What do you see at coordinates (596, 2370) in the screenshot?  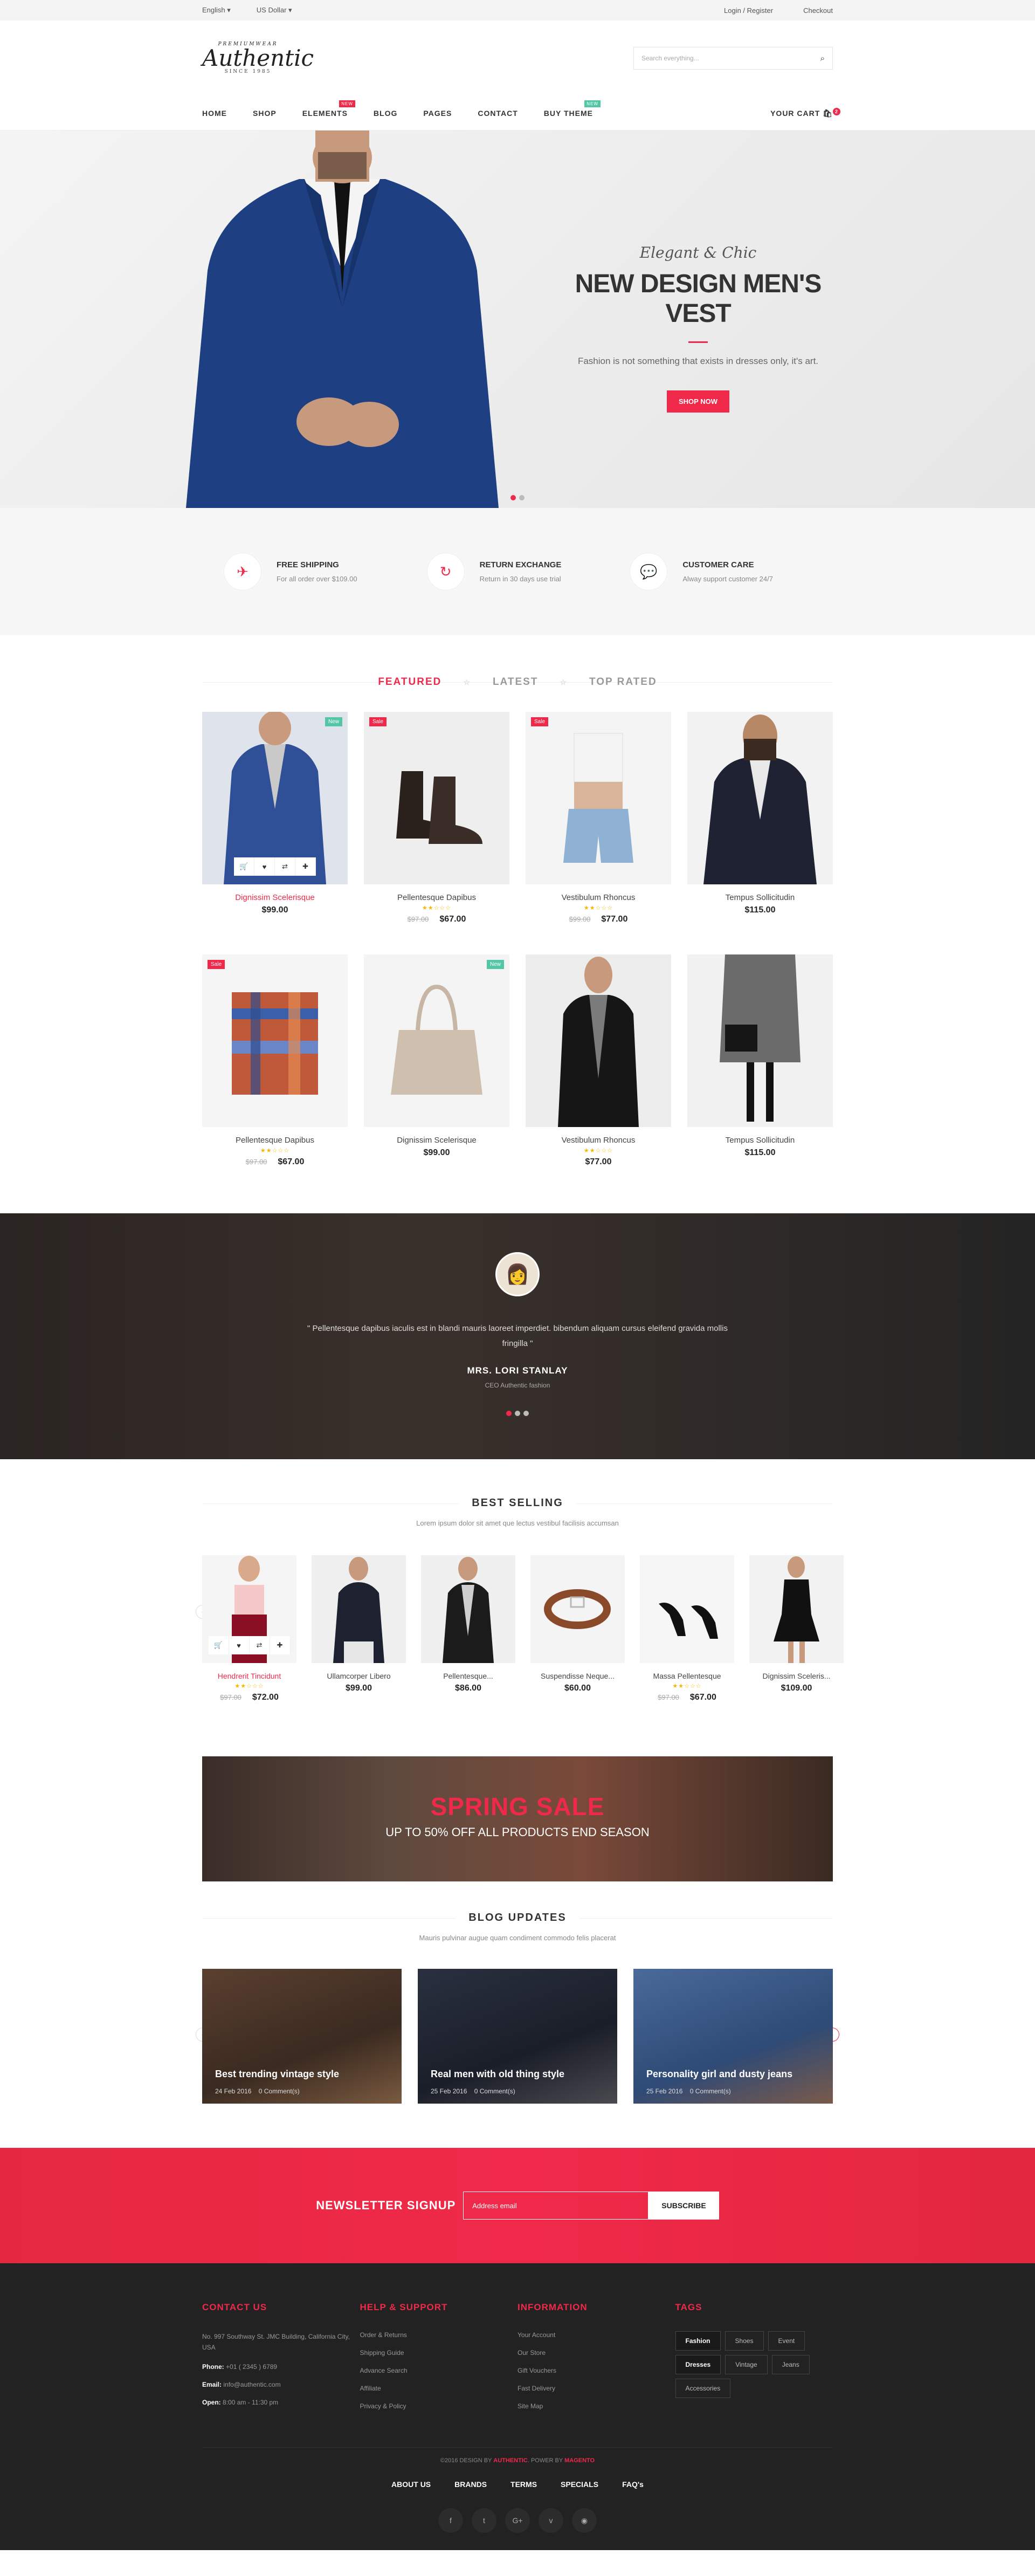 I see `footer-link: Gift Vouchers` at bounding box center [596, 2370].